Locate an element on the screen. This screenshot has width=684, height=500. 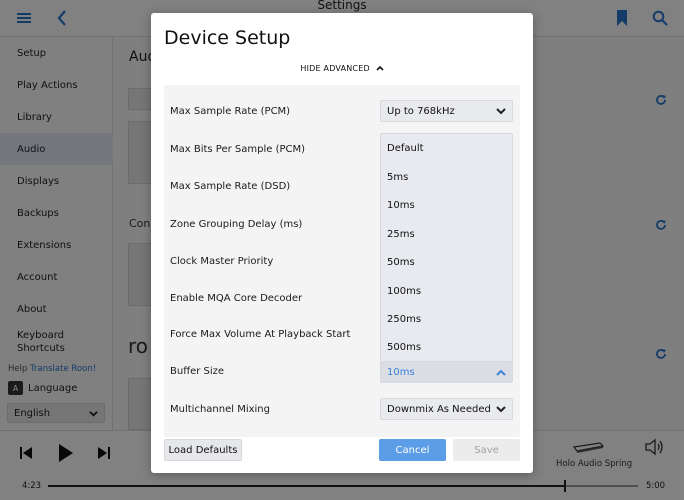
dropdown-option: 250ms is located at coordinates (404, 319).